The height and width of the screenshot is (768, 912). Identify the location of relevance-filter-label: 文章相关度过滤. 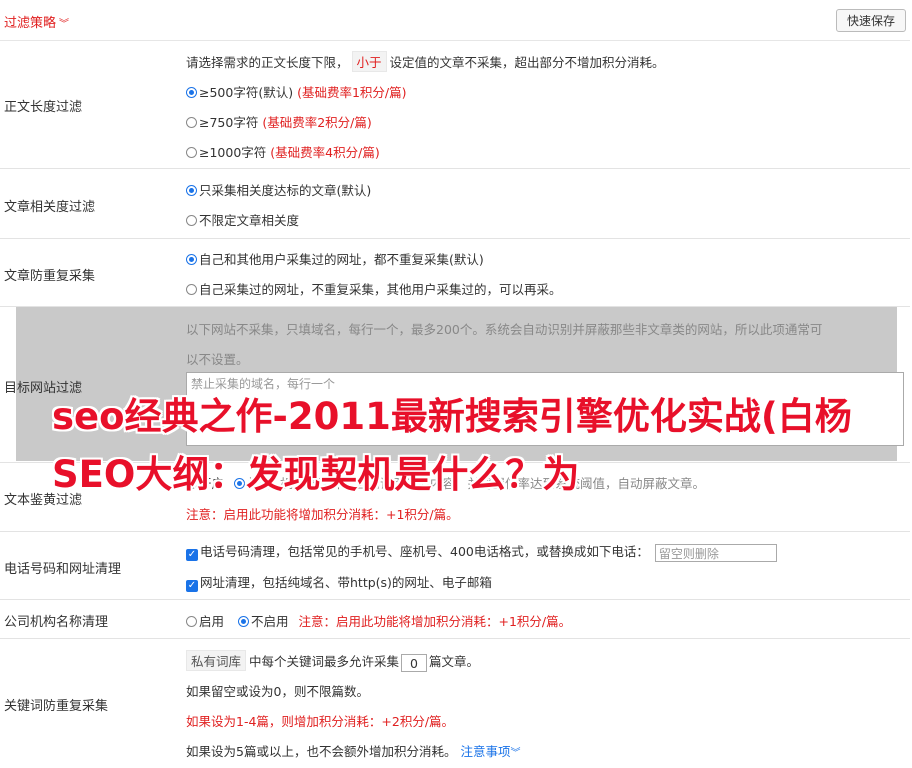
(50, 207).